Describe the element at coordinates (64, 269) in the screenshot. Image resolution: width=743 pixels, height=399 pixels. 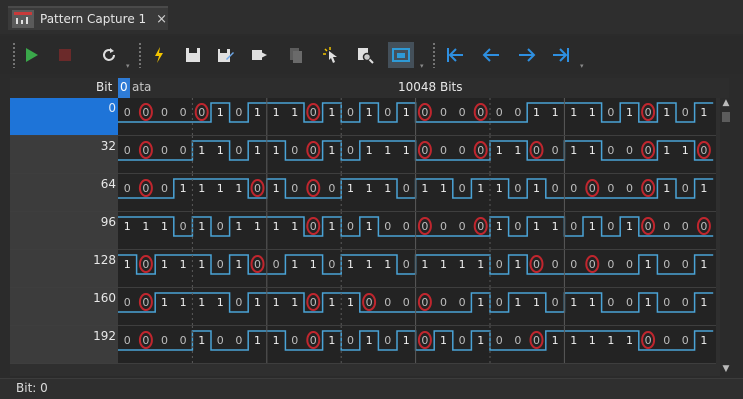
I see `row-index-label: 128` at that location.